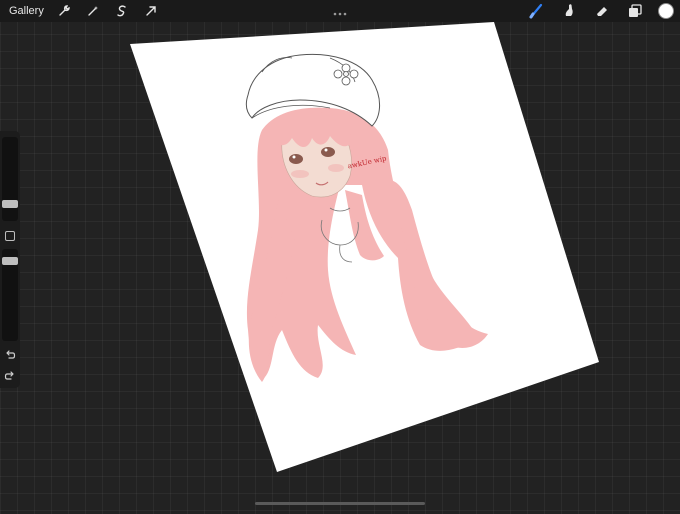 This screenshot has height=514, width=680. I want to click on opacity-handle, so click(10, 261).